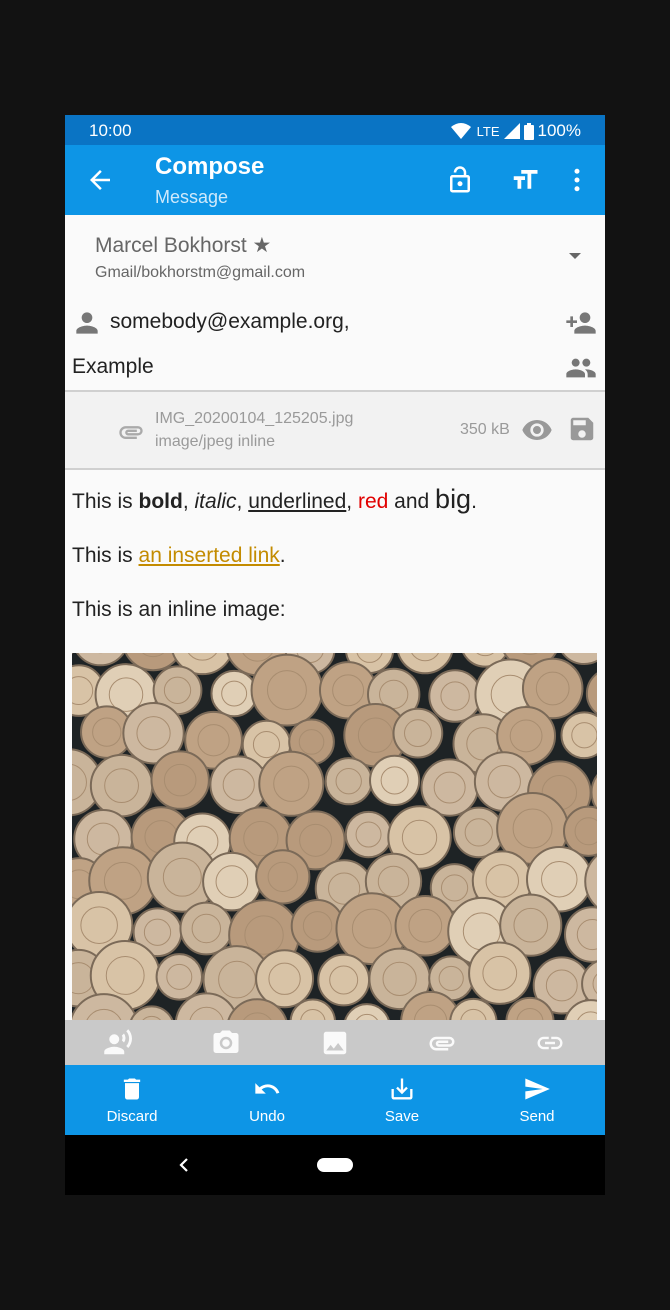 The width and height of the screenshot is (670, 1310). Describe the element at coordinates (537, 1089) in the screenshot. I see `send-icon` at that location.